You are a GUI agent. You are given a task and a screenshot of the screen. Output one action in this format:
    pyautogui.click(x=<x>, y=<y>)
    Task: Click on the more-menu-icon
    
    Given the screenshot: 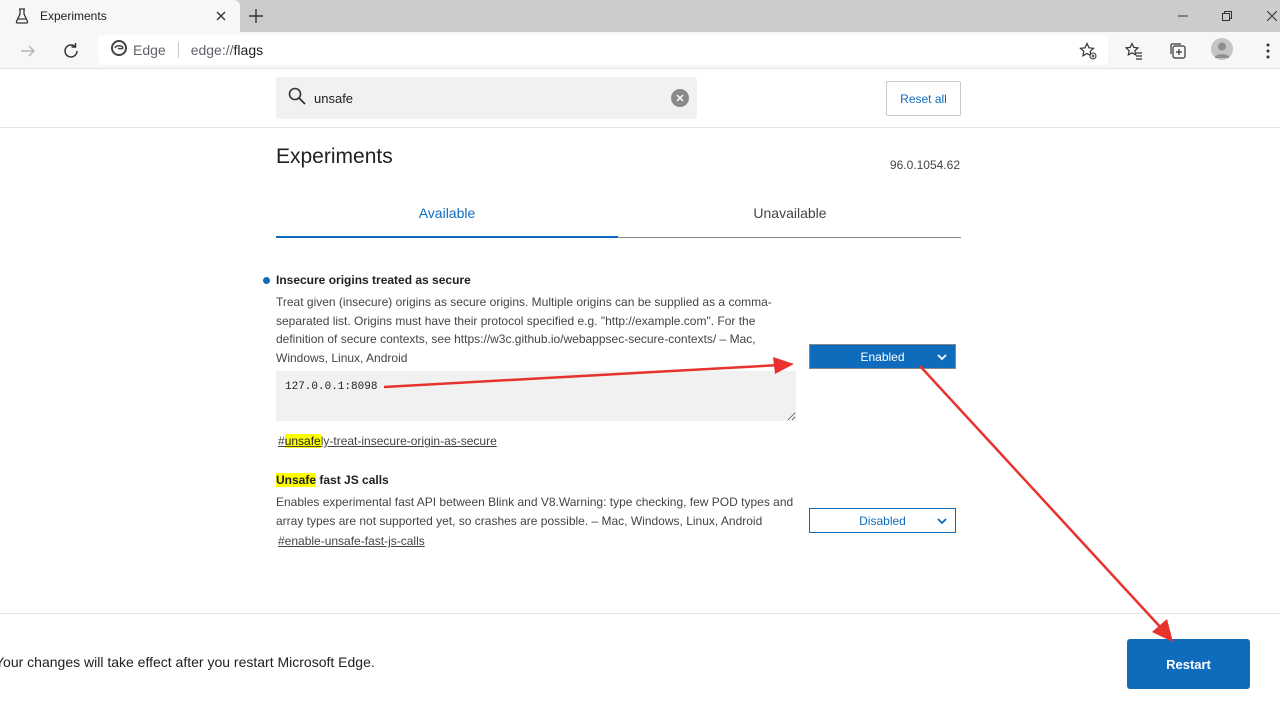 What is the action you would take?
    pyautogui.click(x=1268, y=51)
    